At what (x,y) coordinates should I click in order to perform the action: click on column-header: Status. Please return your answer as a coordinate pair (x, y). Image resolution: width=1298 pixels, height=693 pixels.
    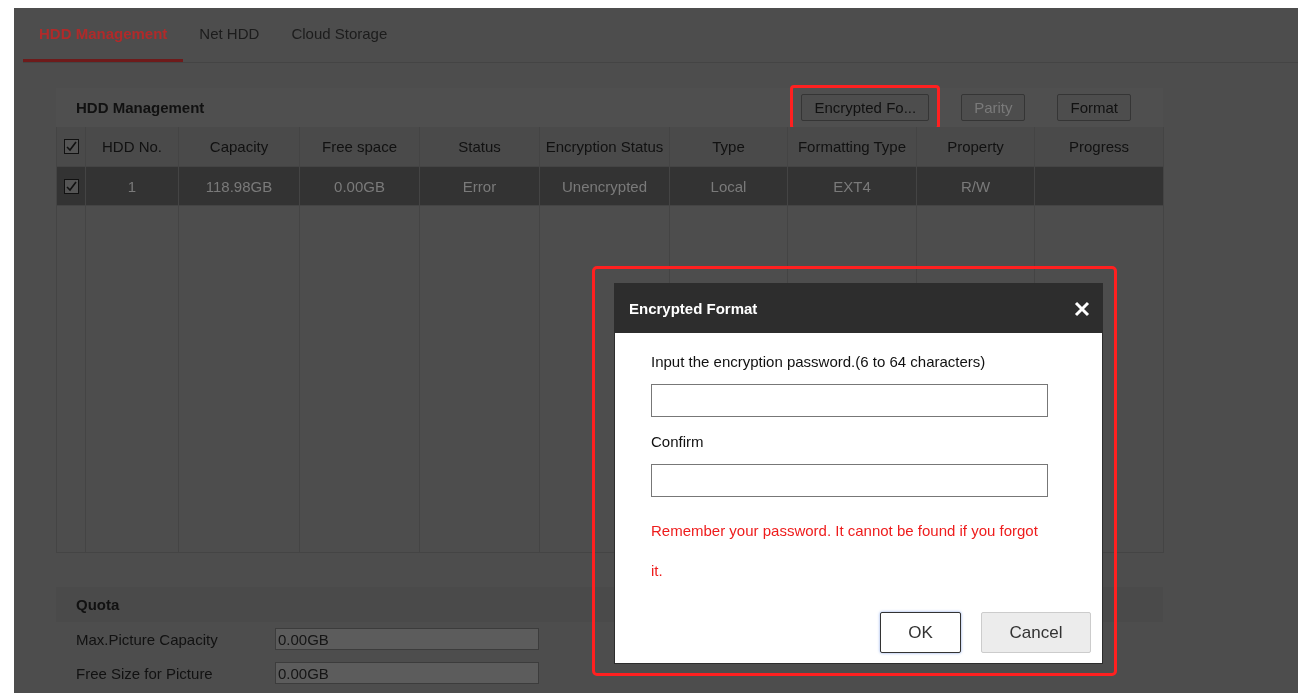
    Looking at the image, I should click on (480, 147).